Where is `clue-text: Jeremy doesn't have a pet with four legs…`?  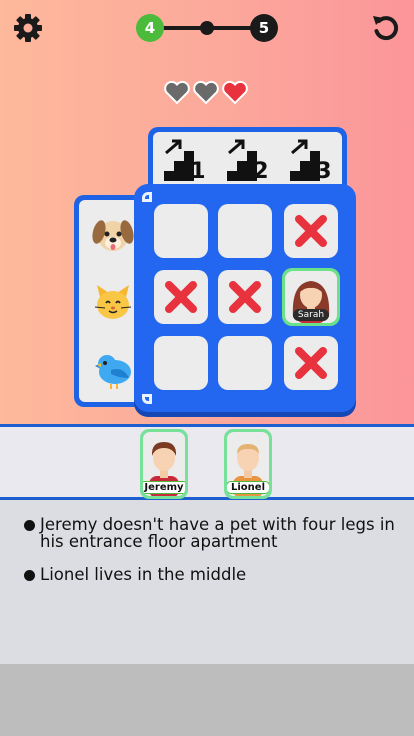
clue-text: Jeremy doesn't have a pet with four legs… is located at coordinates (217, 533).